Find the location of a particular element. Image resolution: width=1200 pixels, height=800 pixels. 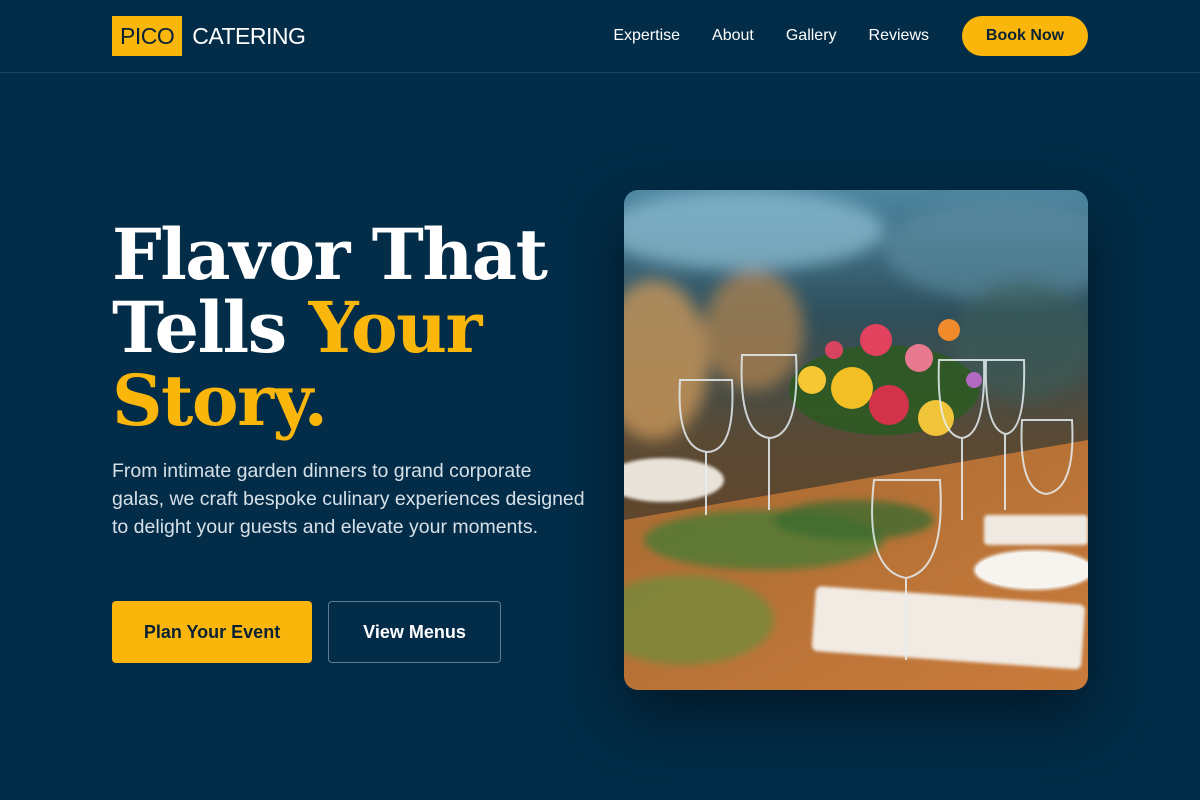

view-menus-button: View Menus is located at coordinates (414, 632).